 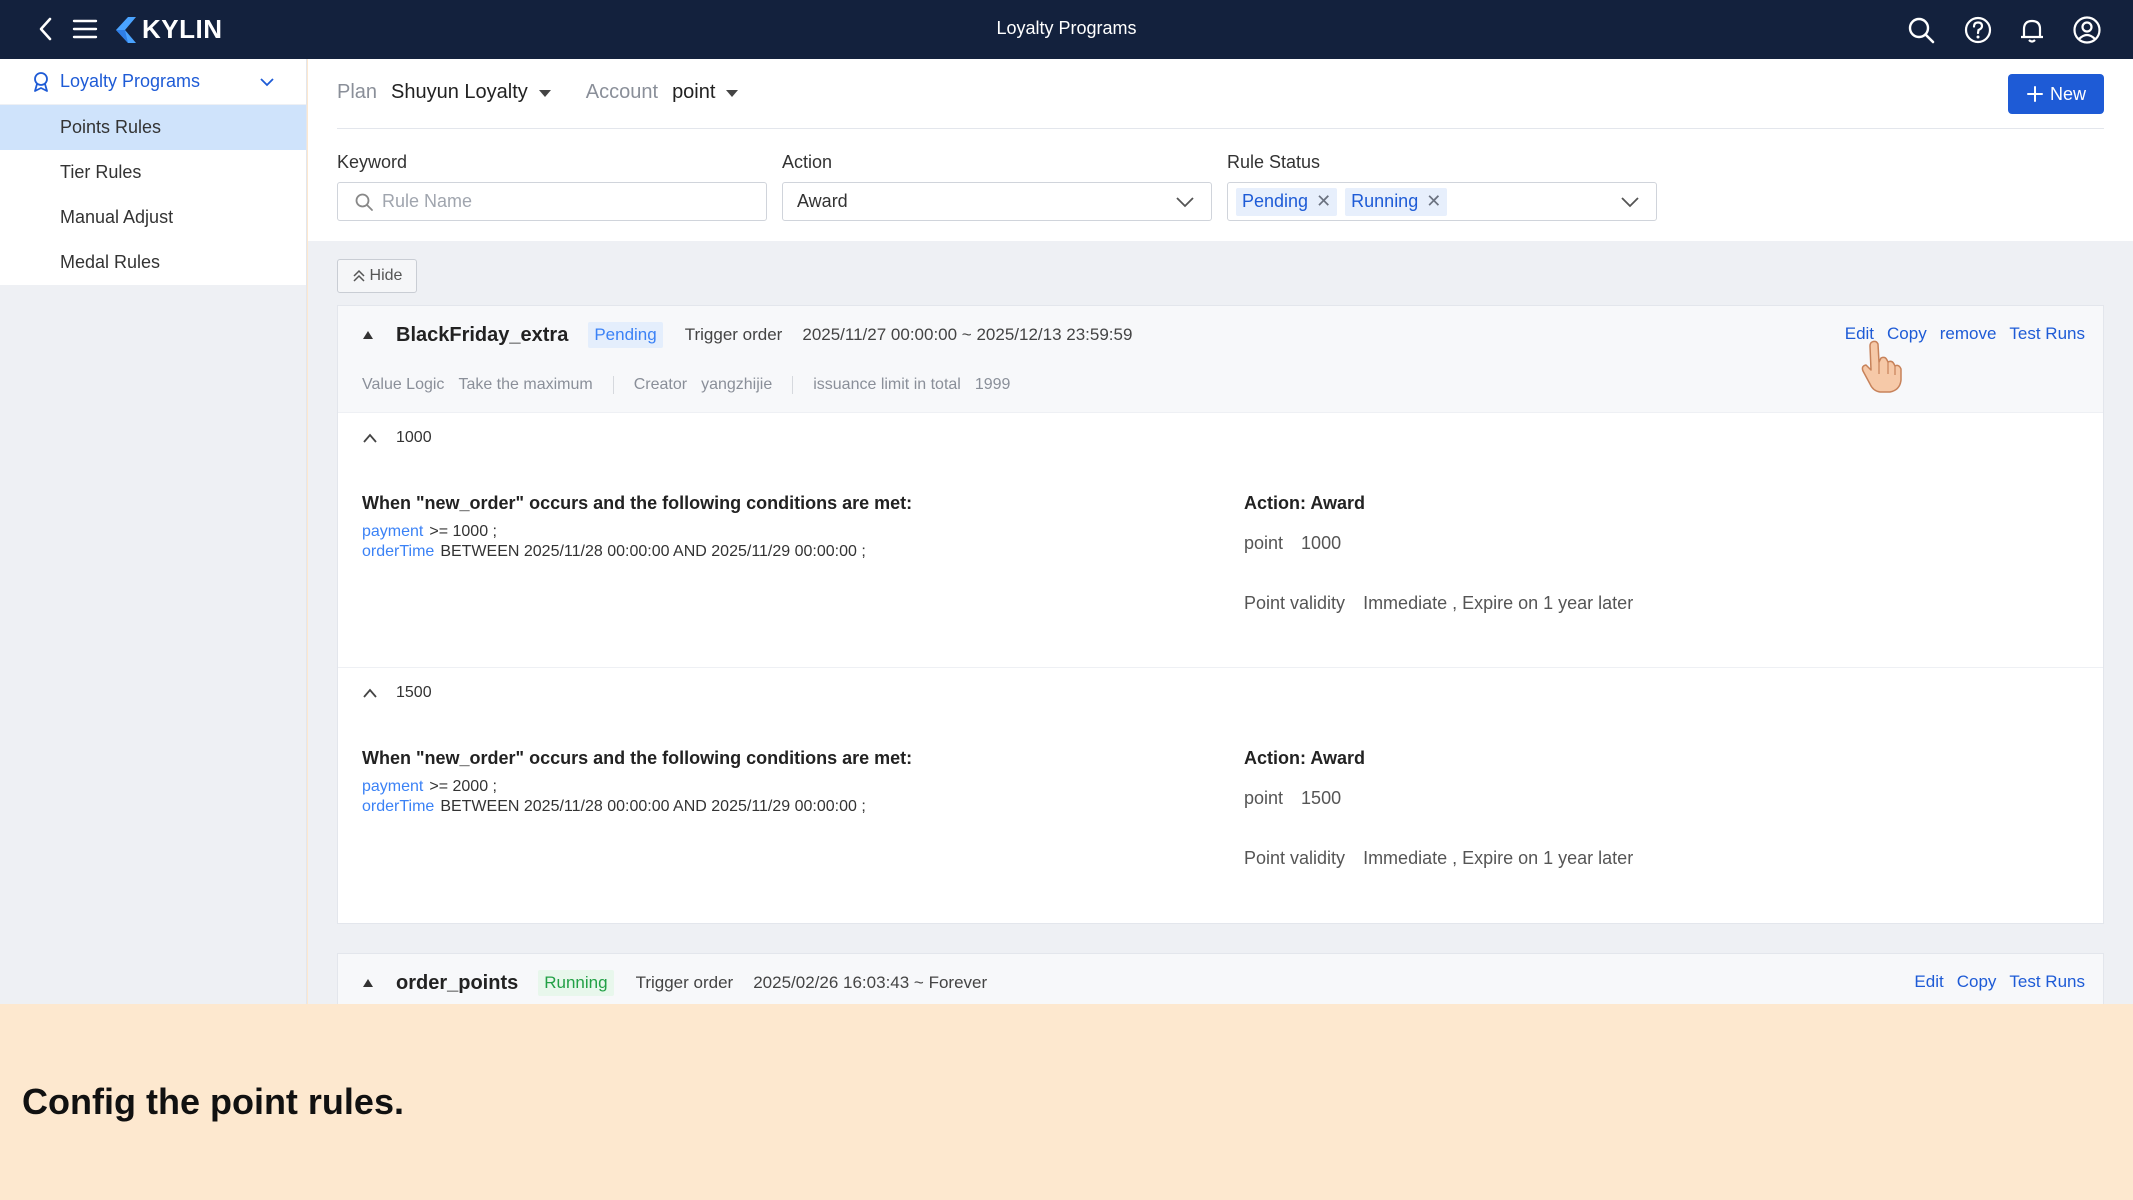 I want to click on keyword-search-input: Rule Name, so click(x=552, y=201).